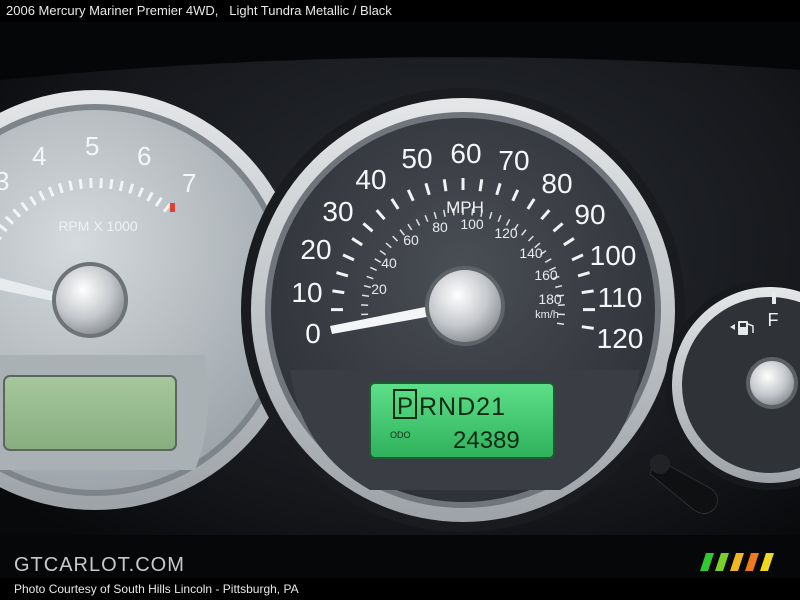 Image resolution: width=800 pixels, height=600 pixels. I want to click on fuel-full-label: F, so click(773, 320).